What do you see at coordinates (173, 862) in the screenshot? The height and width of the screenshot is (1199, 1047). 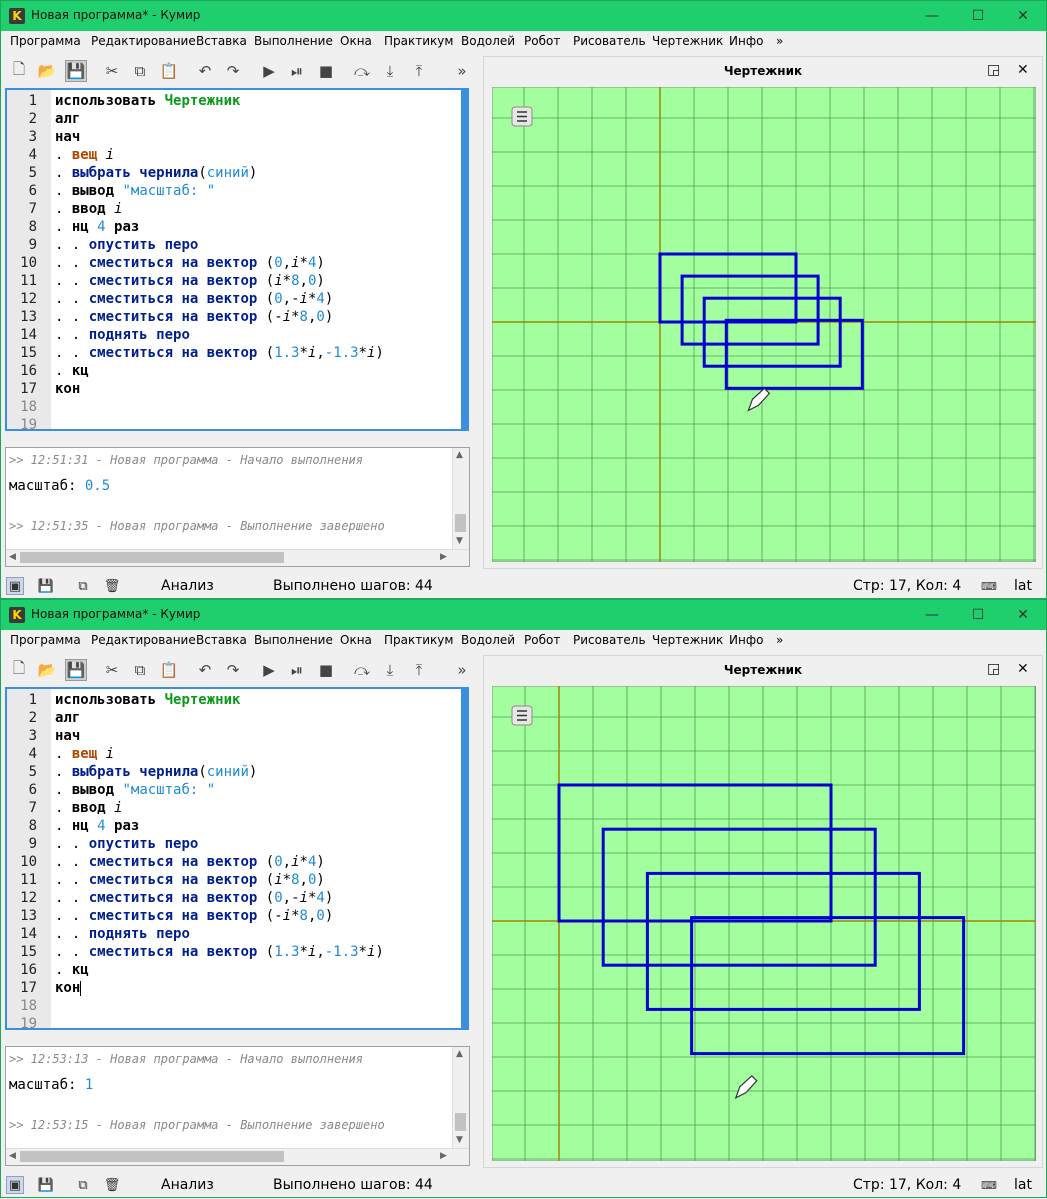 I see `code-token: сместиться на вектор` at bounding box center [173, 862].